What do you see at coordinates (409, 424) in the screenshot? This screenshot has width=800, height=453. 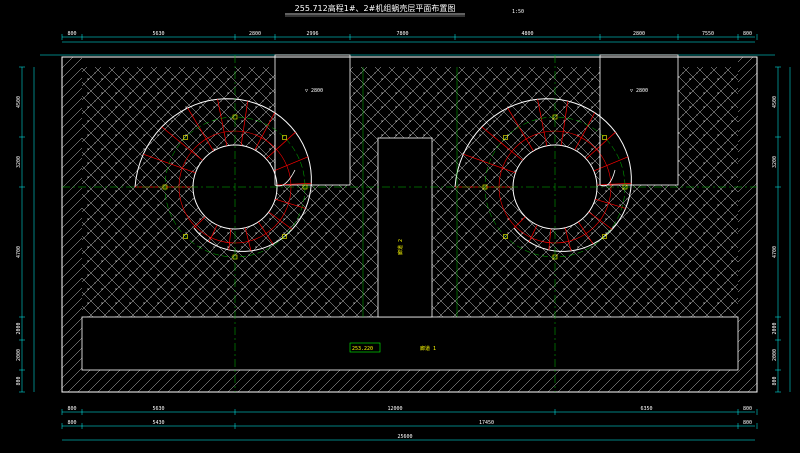 I see `bottom-dimension-chain-2: 800 5430 17450 800` at bounding box center [409, 424].